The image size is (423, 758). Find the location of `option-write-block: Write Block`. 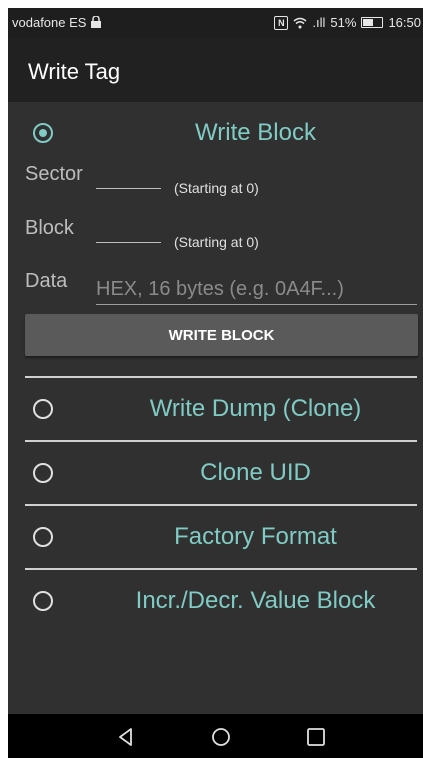

option-write-block: Write Block is located at coordinates (215, 133).